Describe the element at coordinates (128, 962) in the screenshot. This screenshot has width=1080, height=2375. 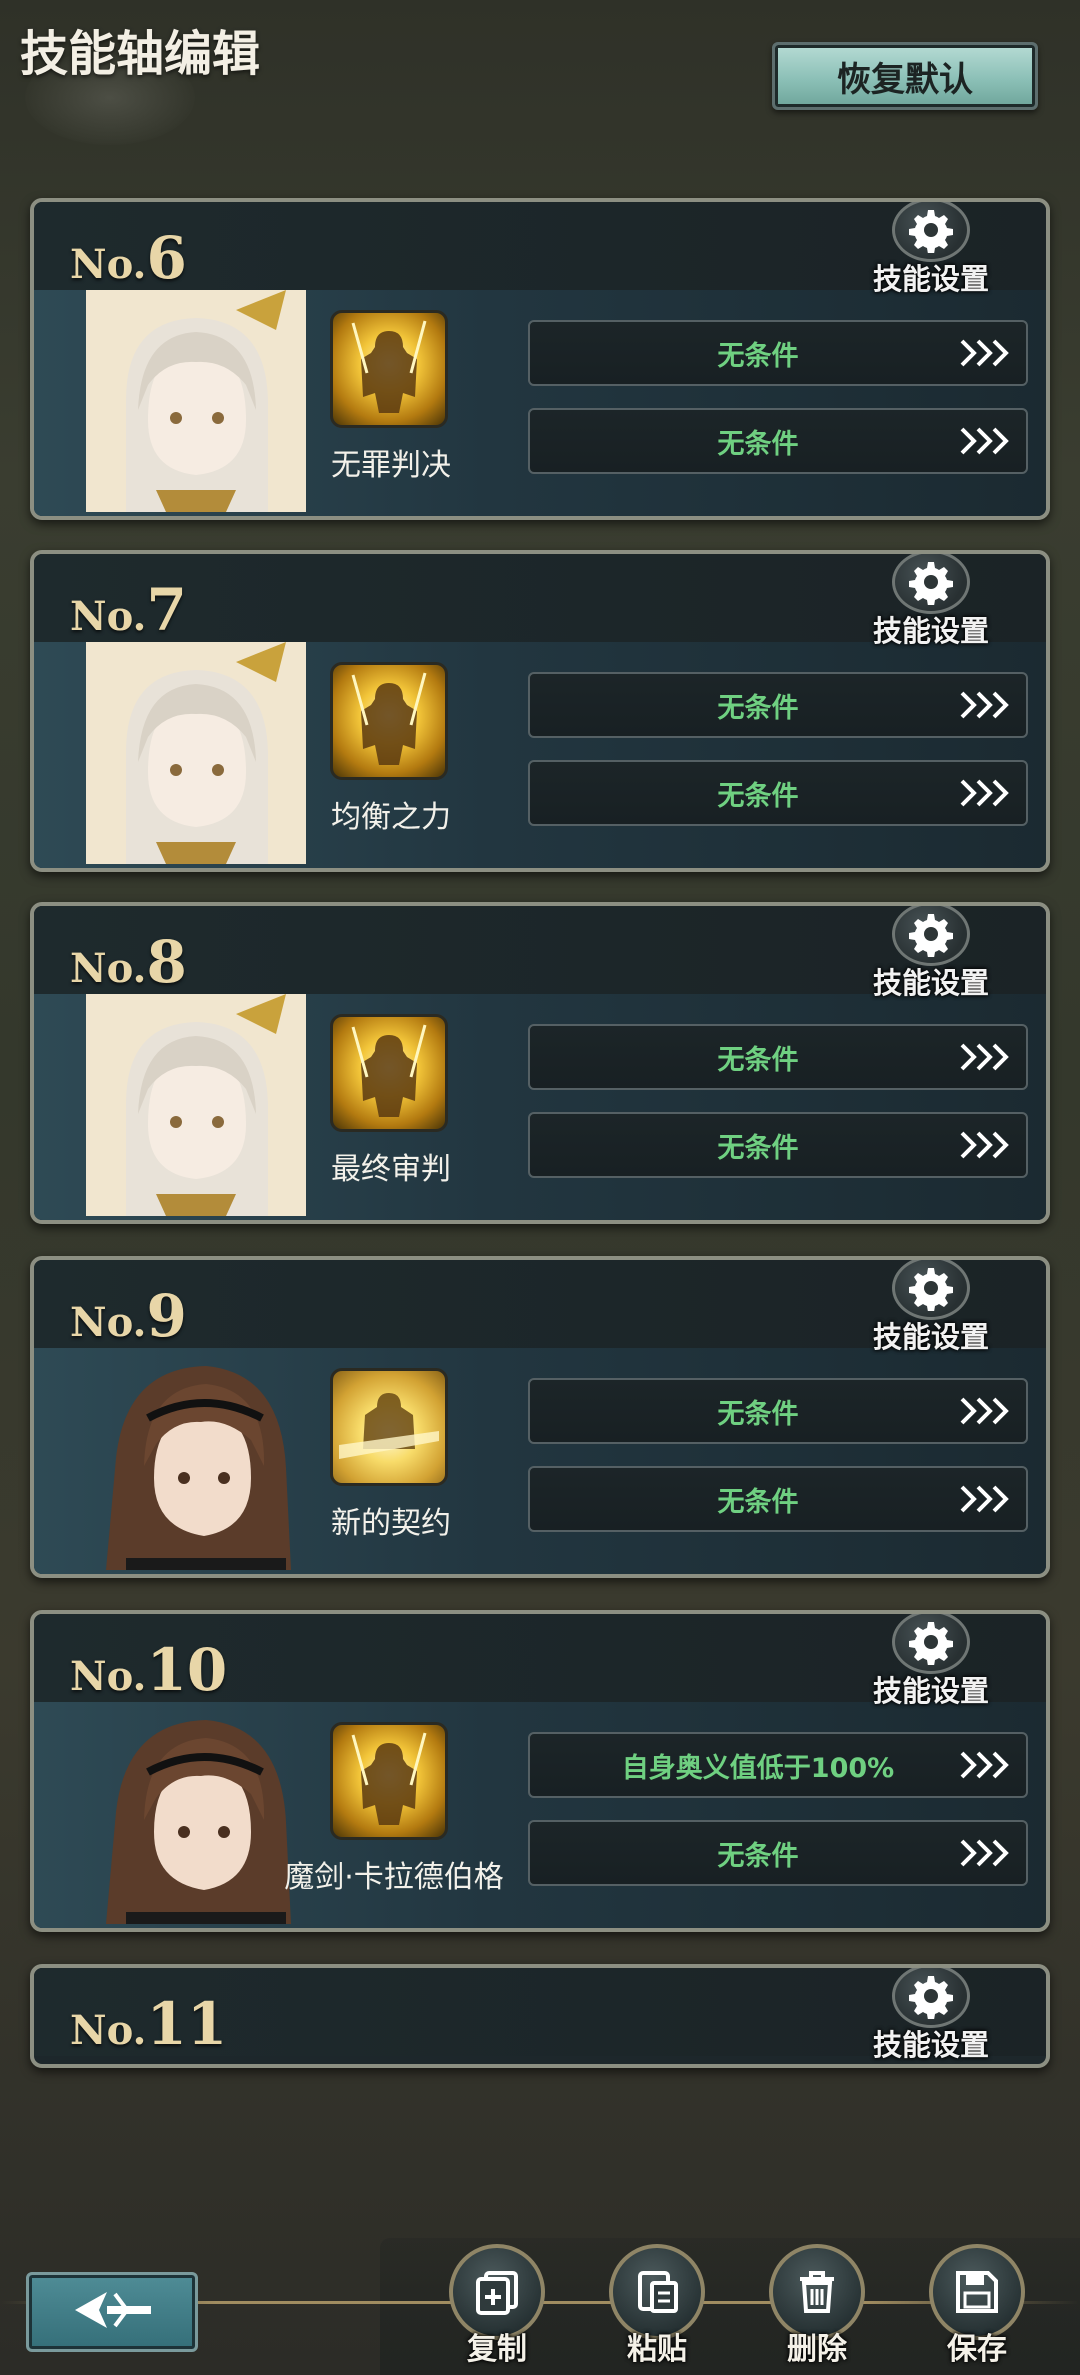
I see `card-number: No.8` at that location.